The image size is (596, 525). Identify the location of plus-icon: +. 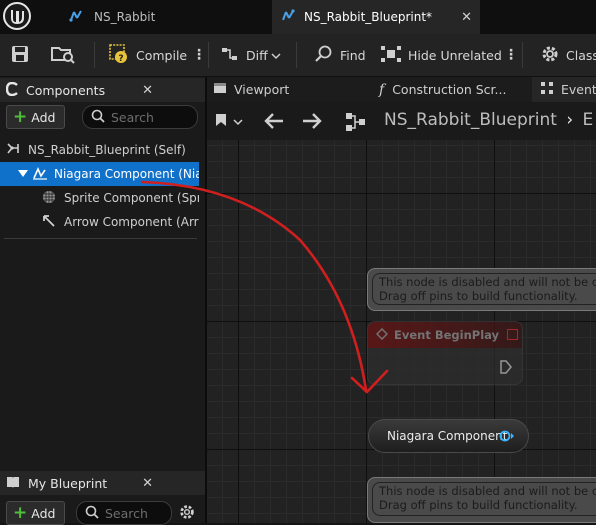
(20, 512).